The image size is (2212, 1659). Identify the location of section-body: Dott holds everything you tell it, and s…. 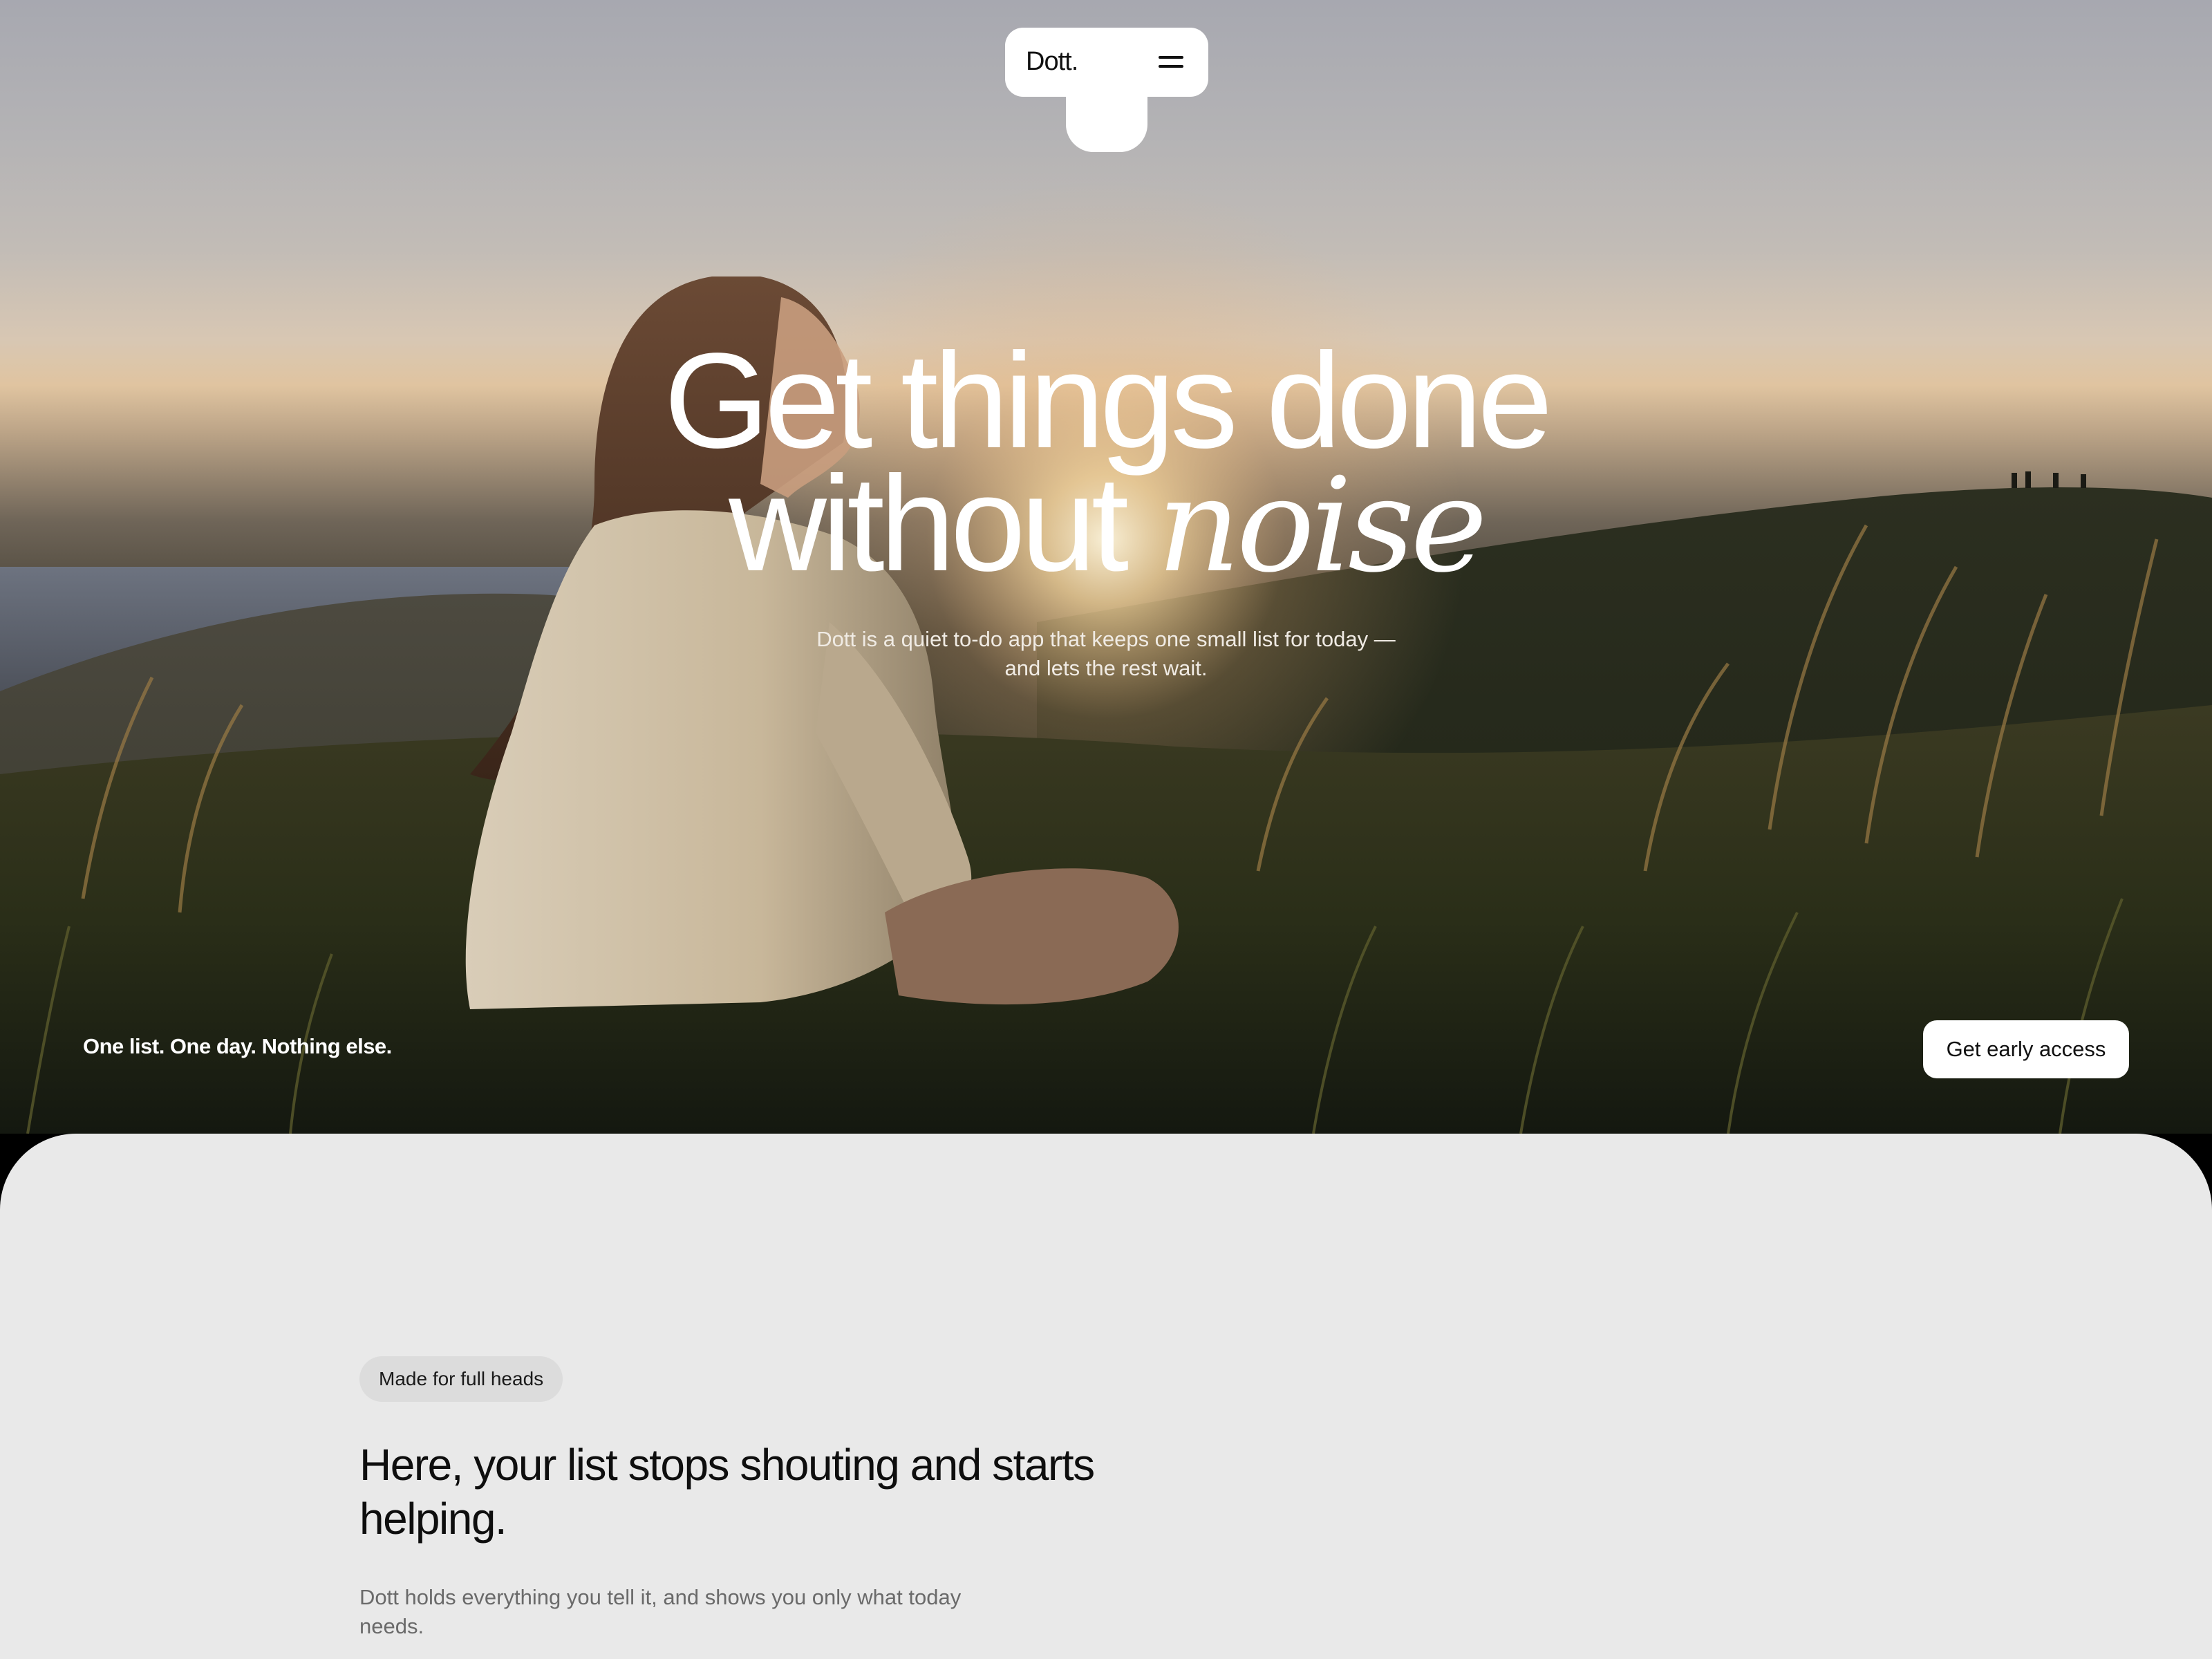
(660, 1611).